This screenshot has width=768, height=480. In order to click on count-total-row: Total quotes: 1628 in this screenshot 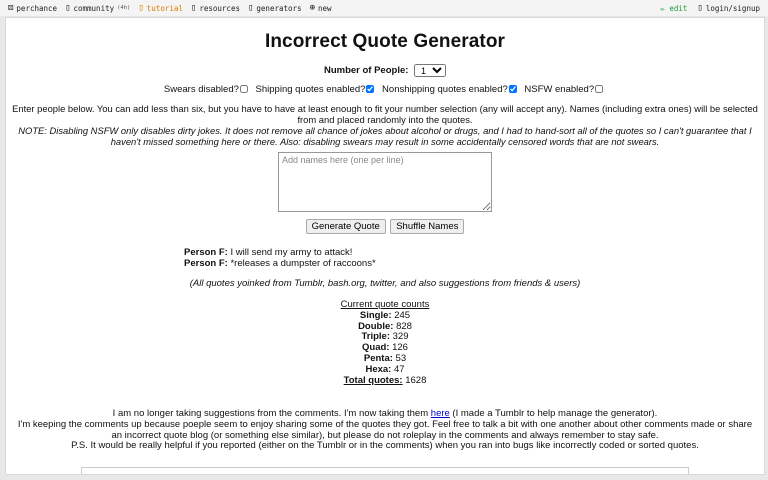, I will do `click(385, 380)`.